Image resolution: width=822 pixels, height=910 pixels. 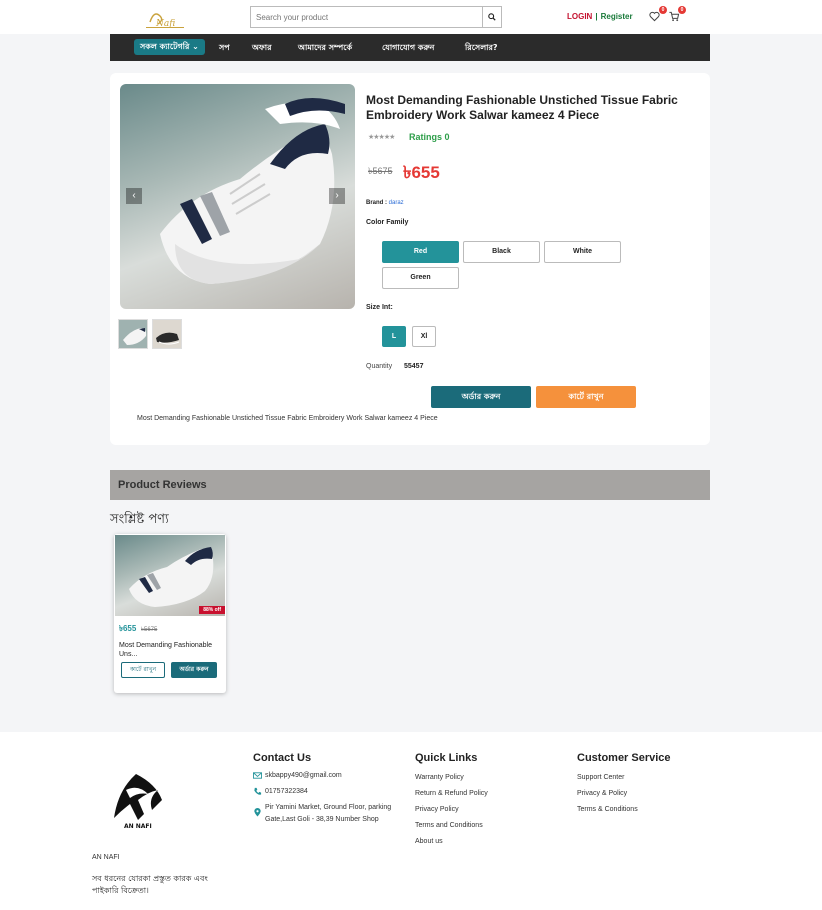 I want to click on color-option-white: White, so click(x=582, y=252).